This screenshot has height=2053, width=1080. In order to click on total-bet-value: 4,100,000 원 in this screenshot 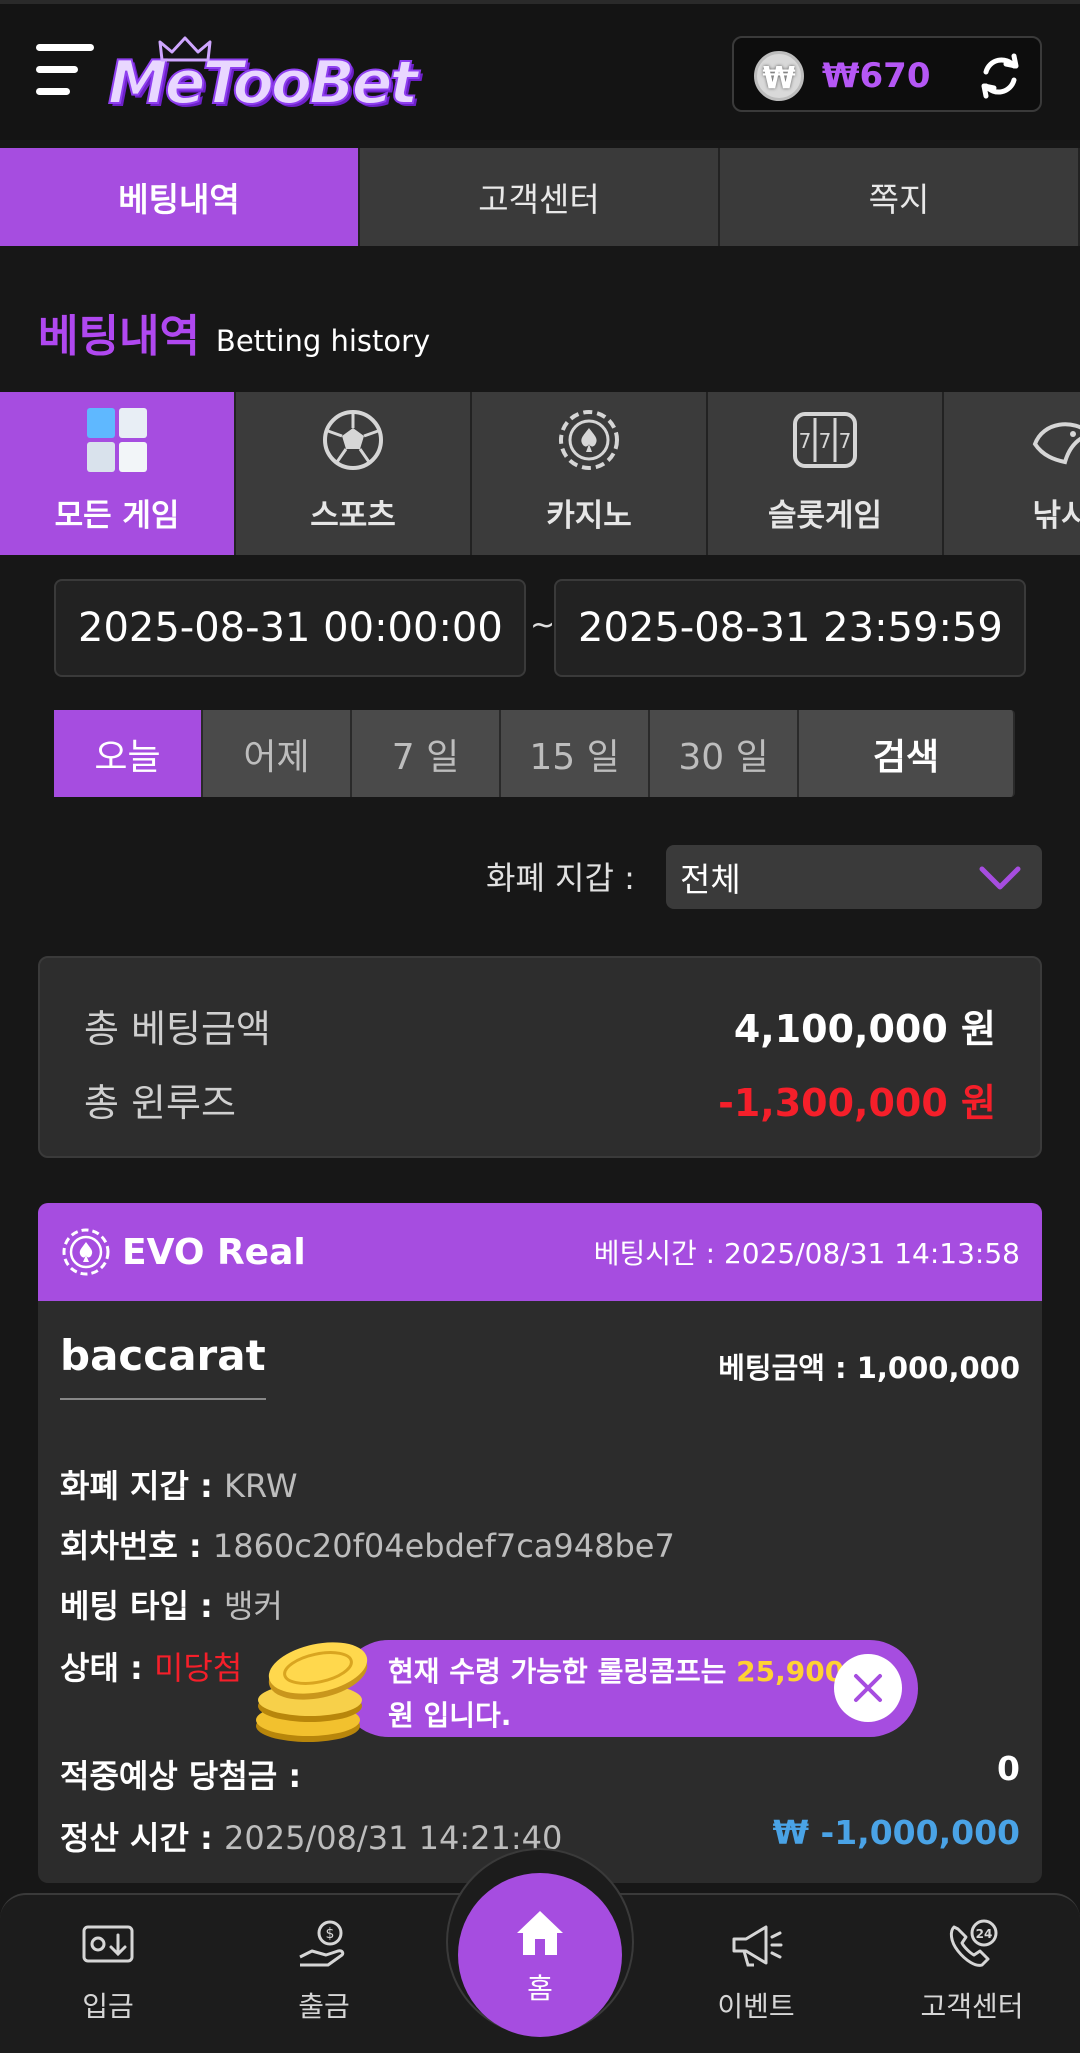, I will do `click(864, 1029)`.